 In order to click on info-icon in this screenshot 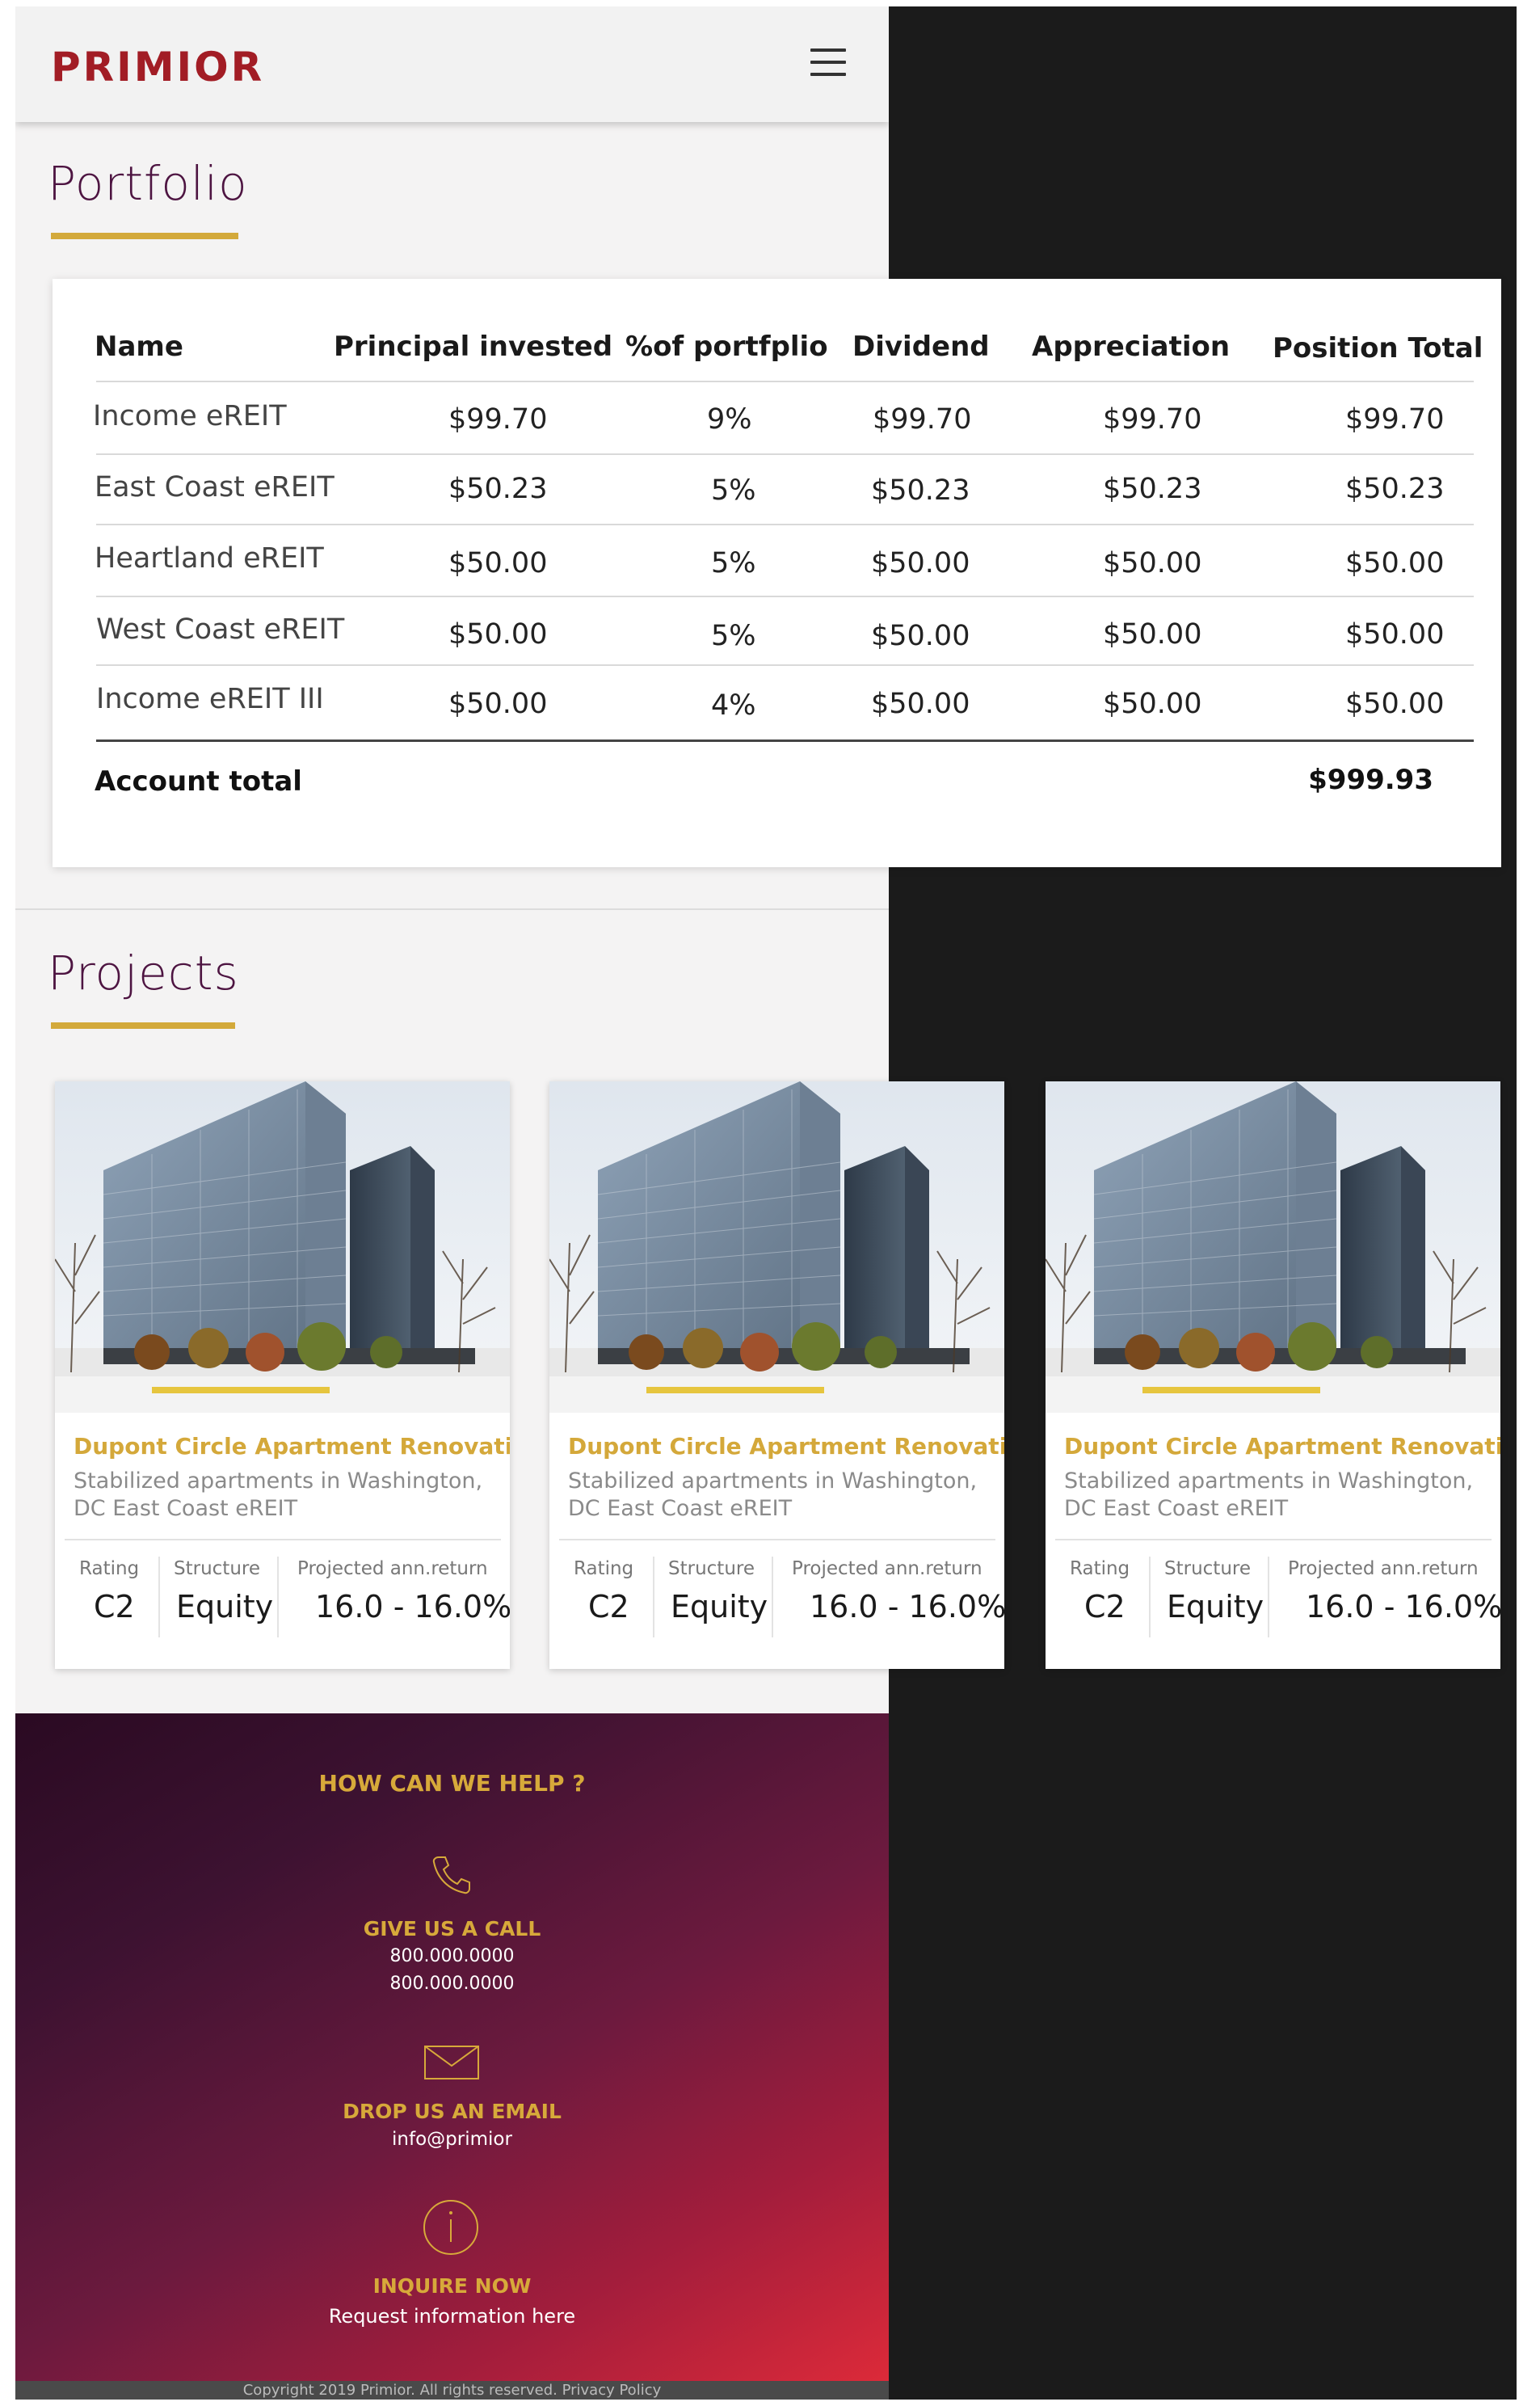, I will do `click(450, 2227)`.